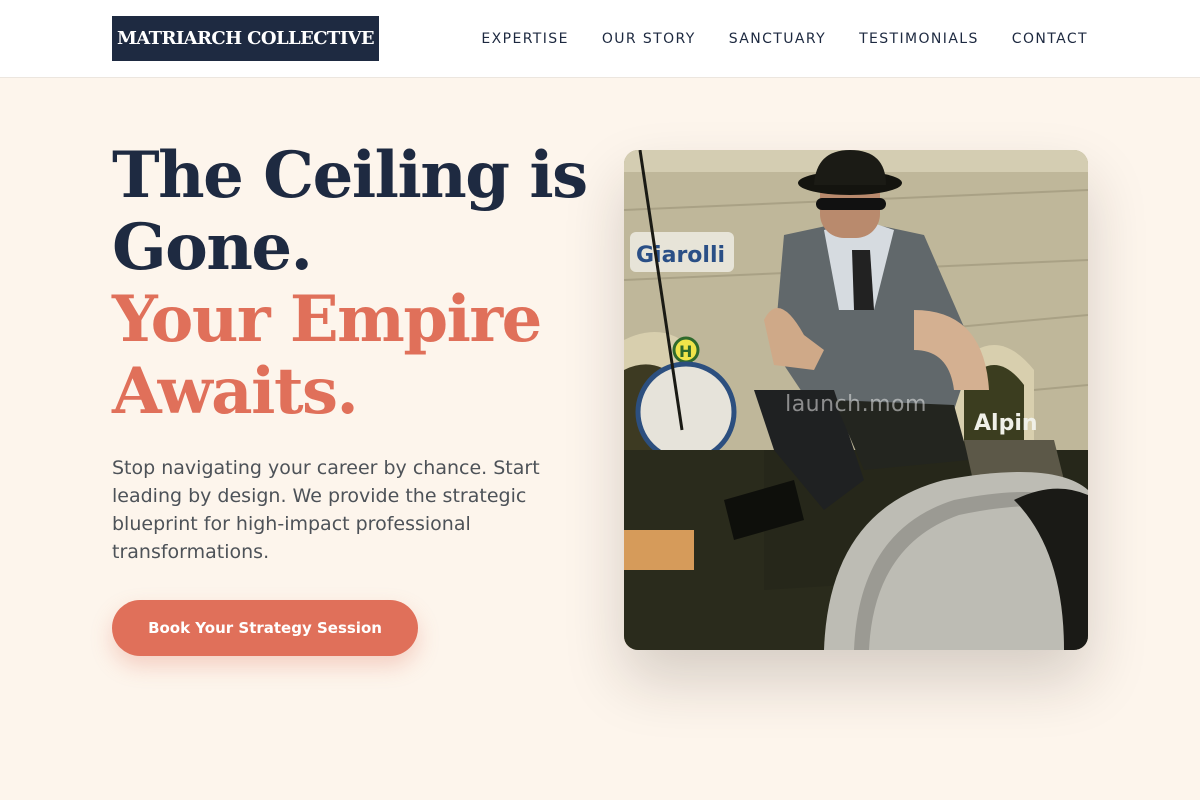 The width and height of the screenshot is (1200, 800). I want to click on nav-link-sanctuary: SANCTUARY, so click(777, 39).